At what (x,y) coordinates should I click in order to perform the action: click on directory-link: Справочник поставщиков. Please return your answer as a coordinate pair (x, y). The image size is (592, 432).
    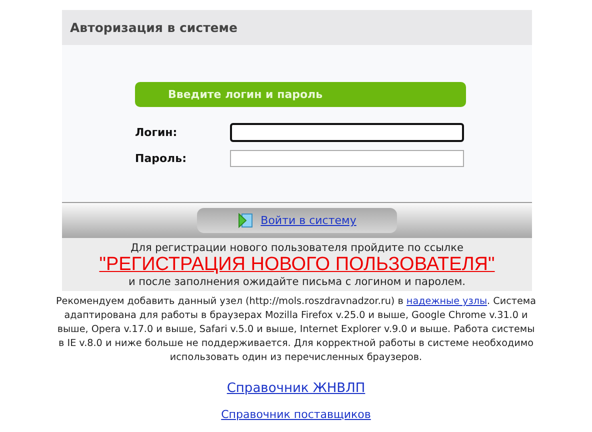
    Looking at the image, I should click on (296, 414).